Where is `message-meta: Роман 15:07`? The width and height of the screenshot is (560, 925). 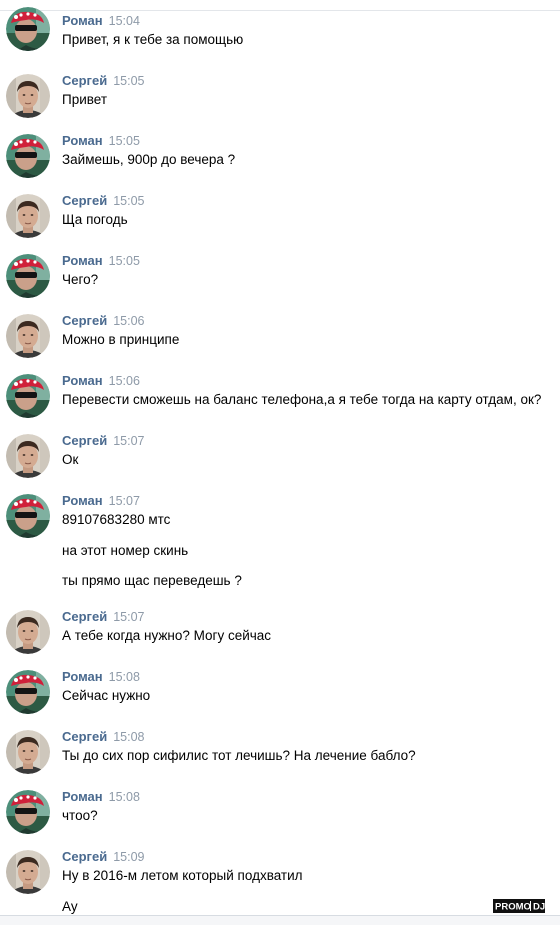 message-meta: Роман 15:07 is located at coordinates (101, 501).